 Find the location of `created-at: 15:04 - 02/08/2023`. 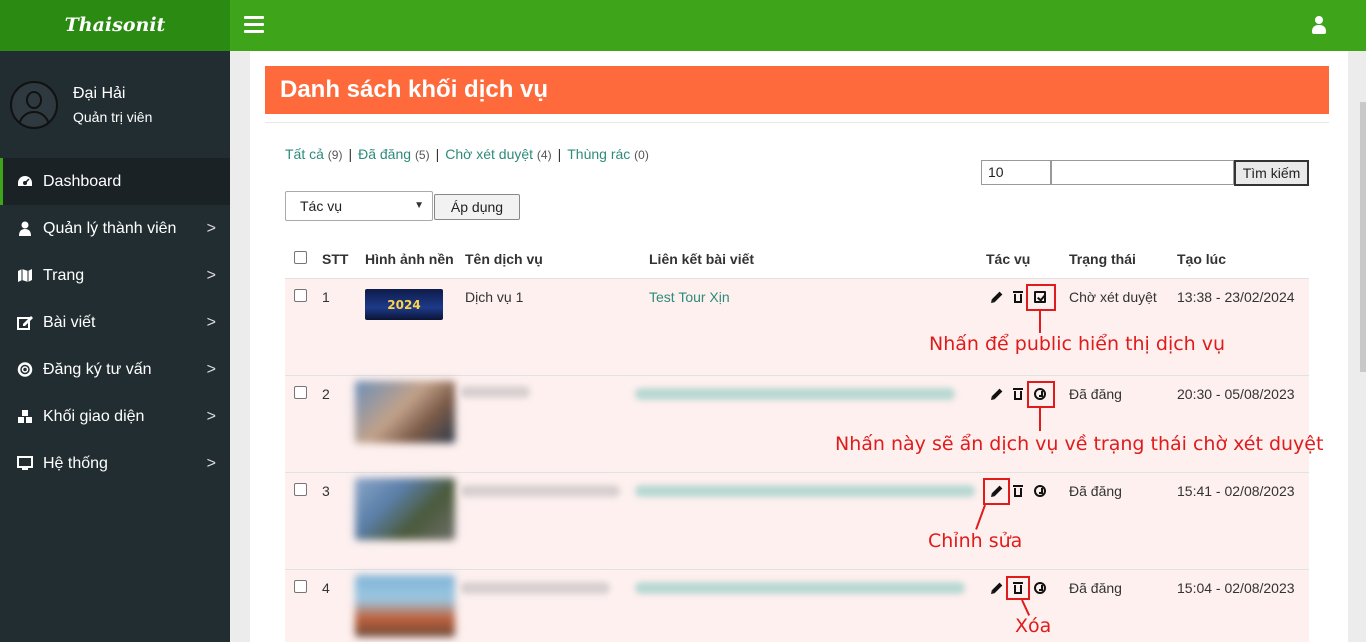

created-at: 15:04 - 02/08/2023 is located at coordinates (1236, 588).